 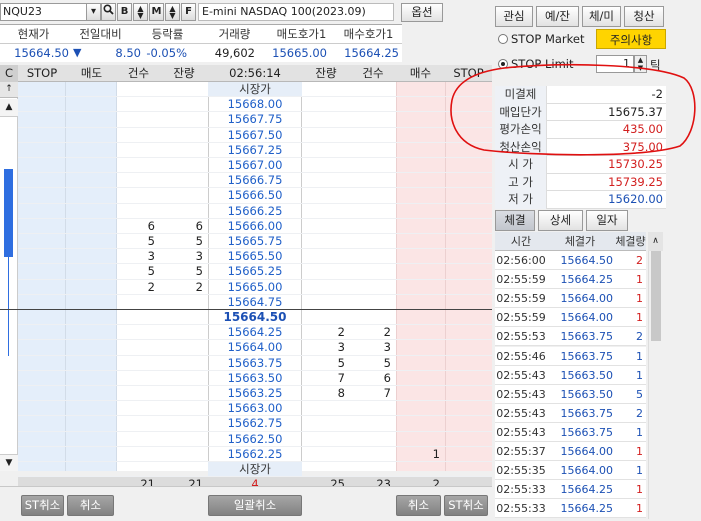 What do you see at coordinates (521, 471) in the screenshot?
I see `trade-time: 02:55:35` at bounding box center [521, 471].